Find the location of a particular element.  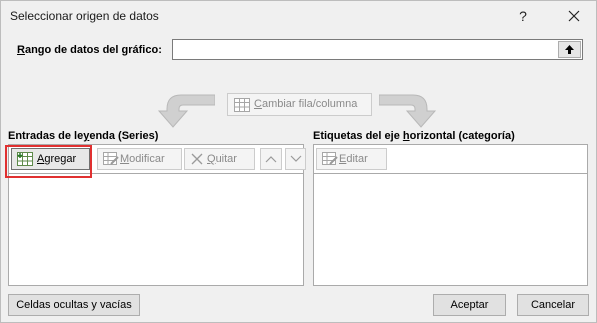

add-button-highlight is located at coordinates (48, 161).